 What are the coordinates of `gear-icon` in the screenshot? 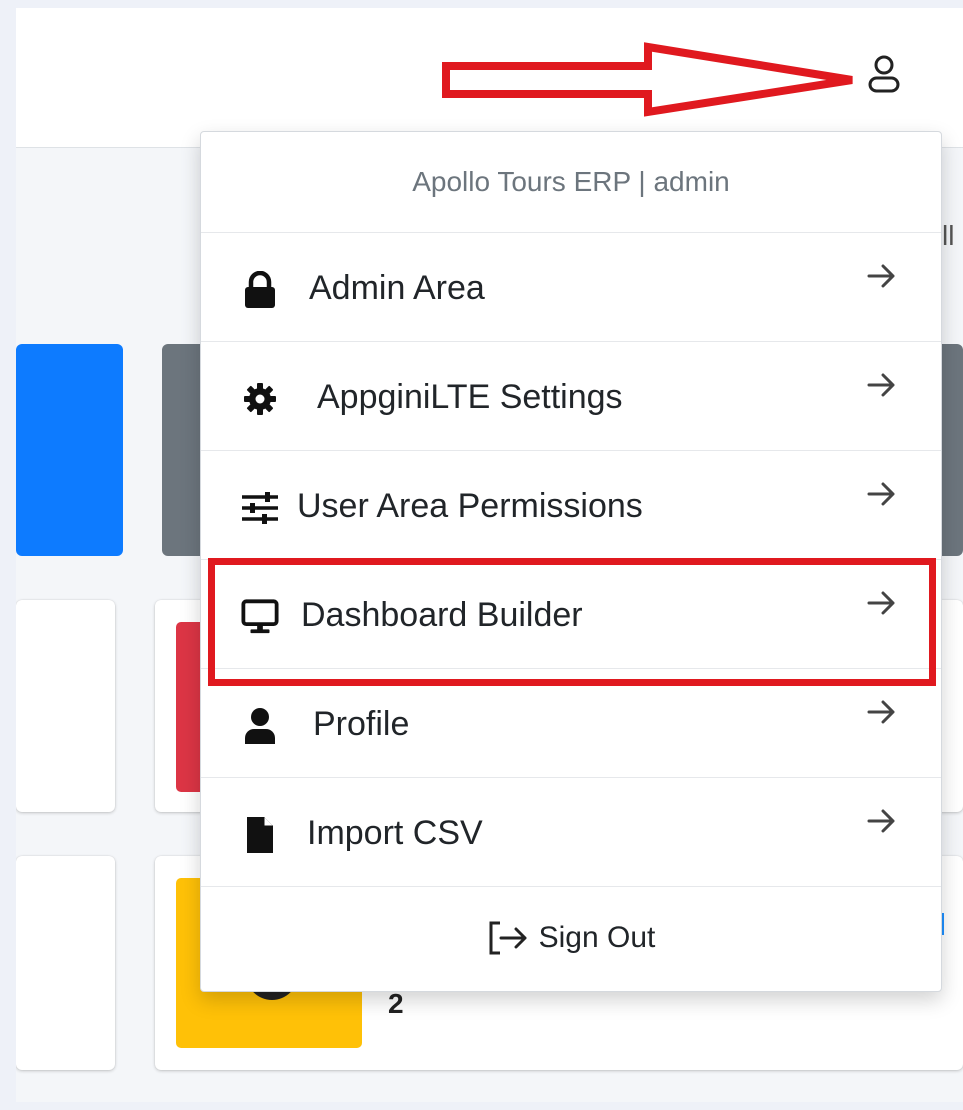 It's located at (260, 399).